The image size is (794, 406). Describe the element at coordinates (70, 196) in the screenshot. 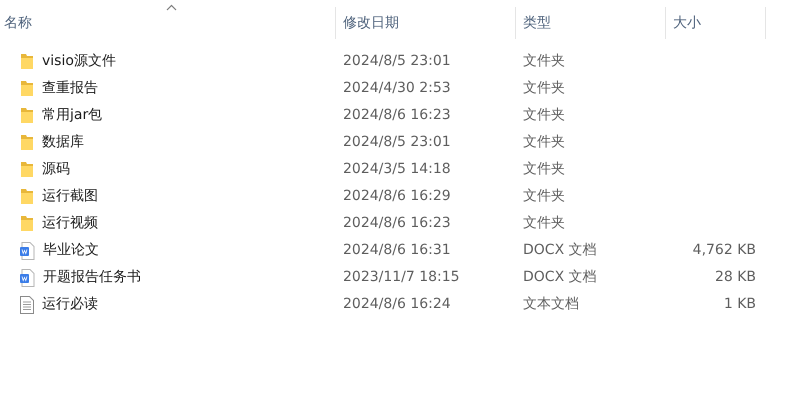

I see `file-name: 运行截图` at that location.